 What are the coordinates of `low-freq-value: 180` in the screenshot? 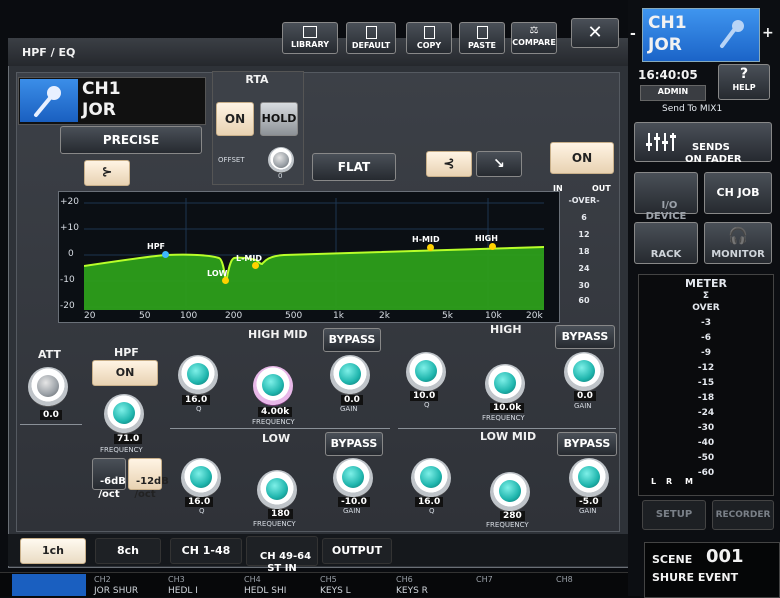 It's located at (280, 514).